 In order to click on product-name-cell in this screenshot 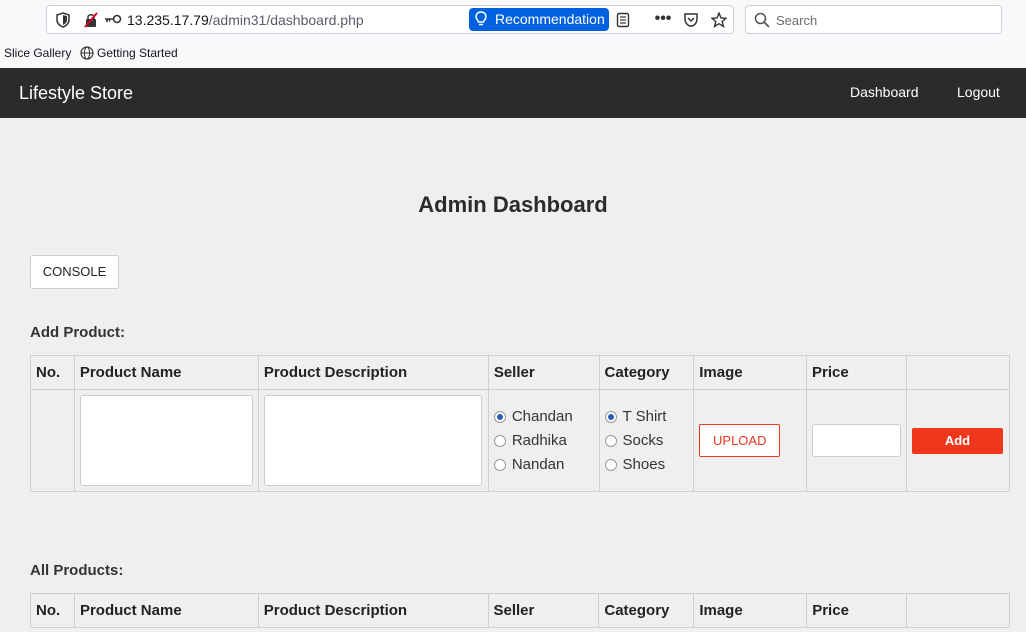, I will do `click(166, 440)`.